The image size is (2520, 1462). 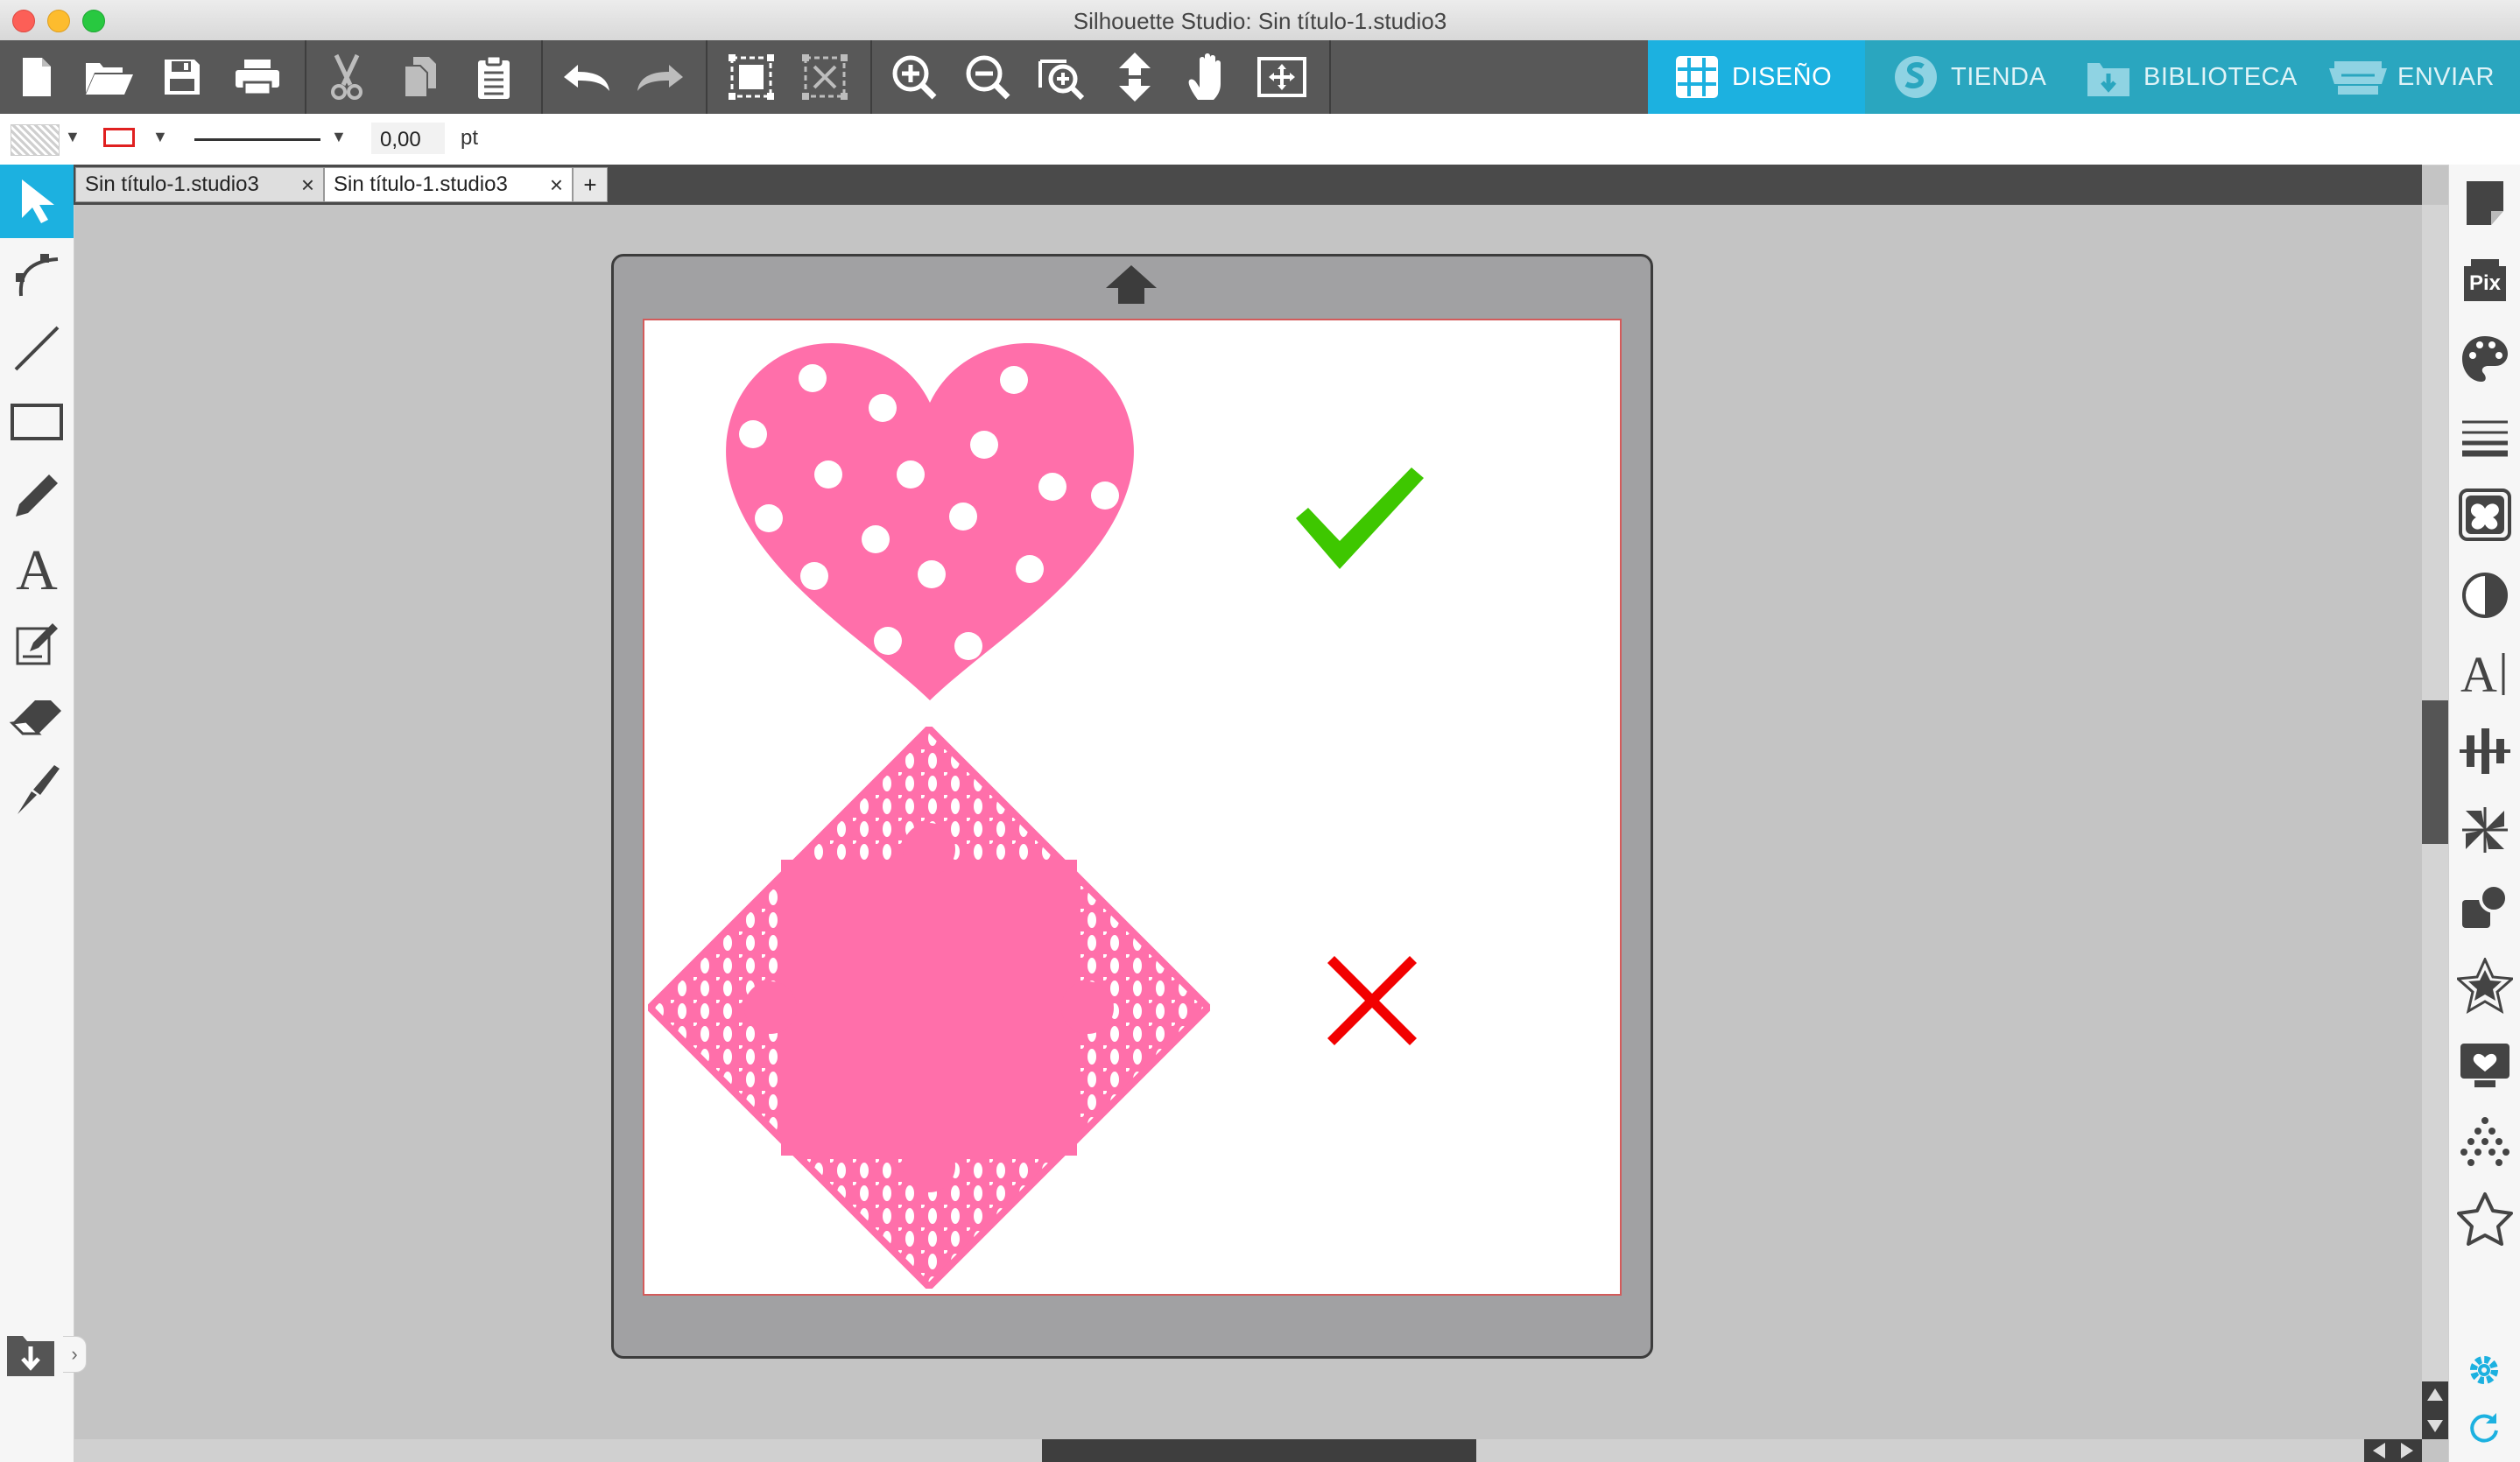 I want to click on zoom-in-icon, so click(x=914, y=78).